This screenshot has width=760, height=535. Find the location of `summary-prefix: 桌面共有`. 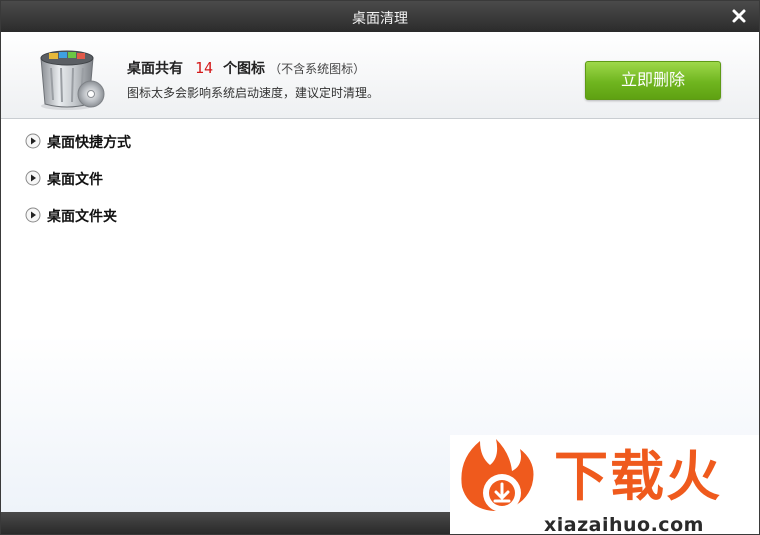

summary-prefix: 桌面共有 is located at coordinates (155, 69).